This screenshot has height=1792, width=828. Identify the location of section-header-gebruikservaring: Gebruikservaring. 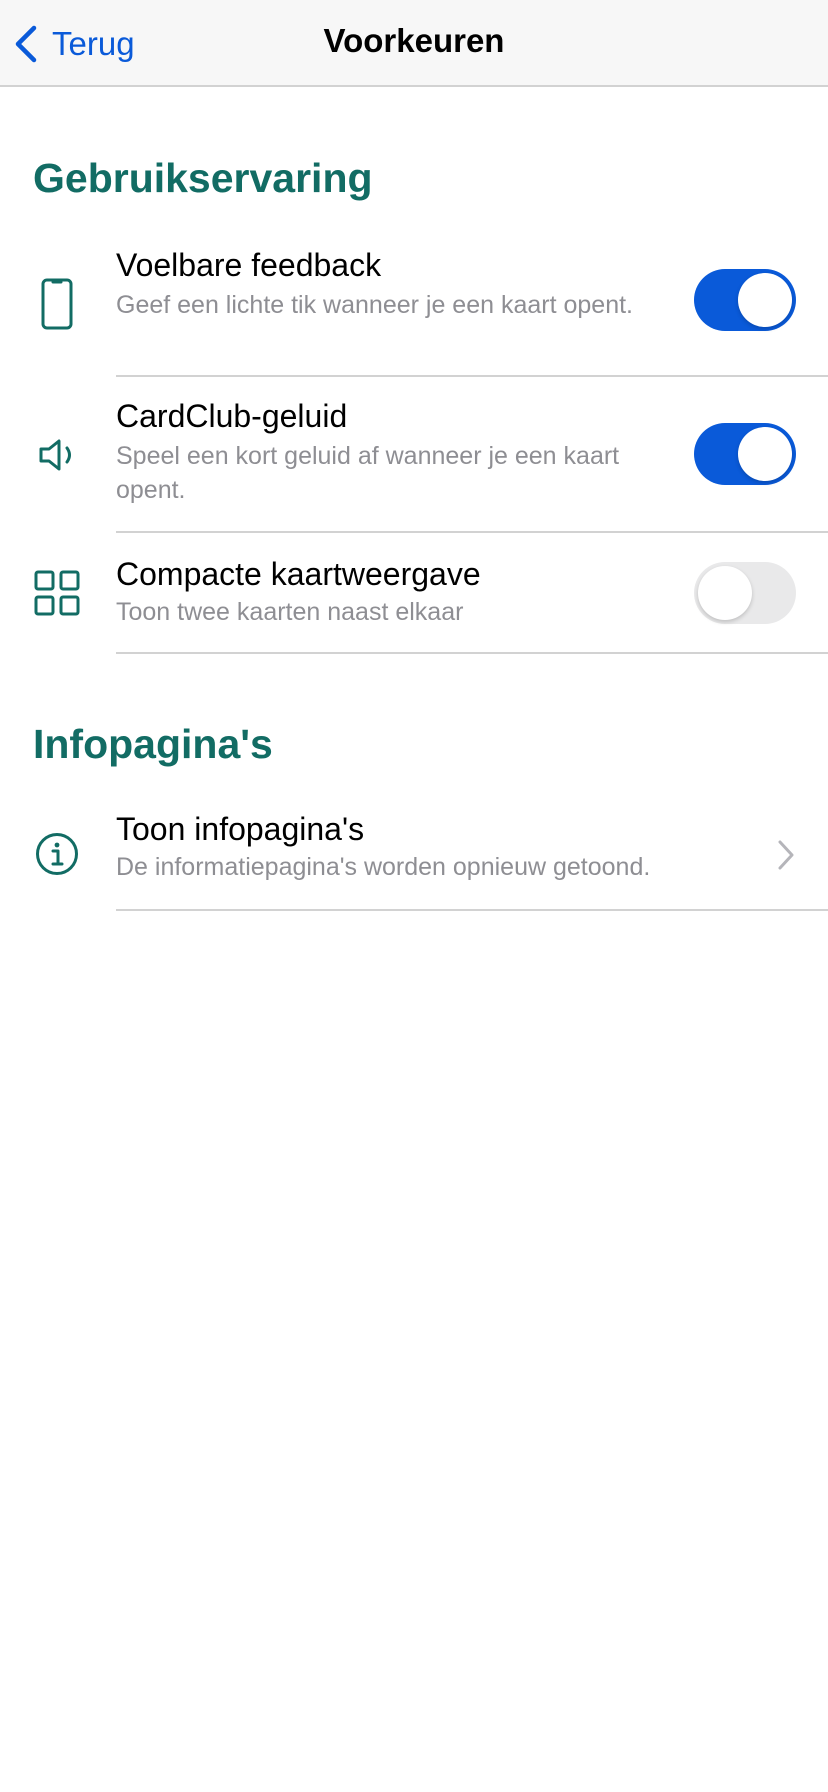
(203, 178).